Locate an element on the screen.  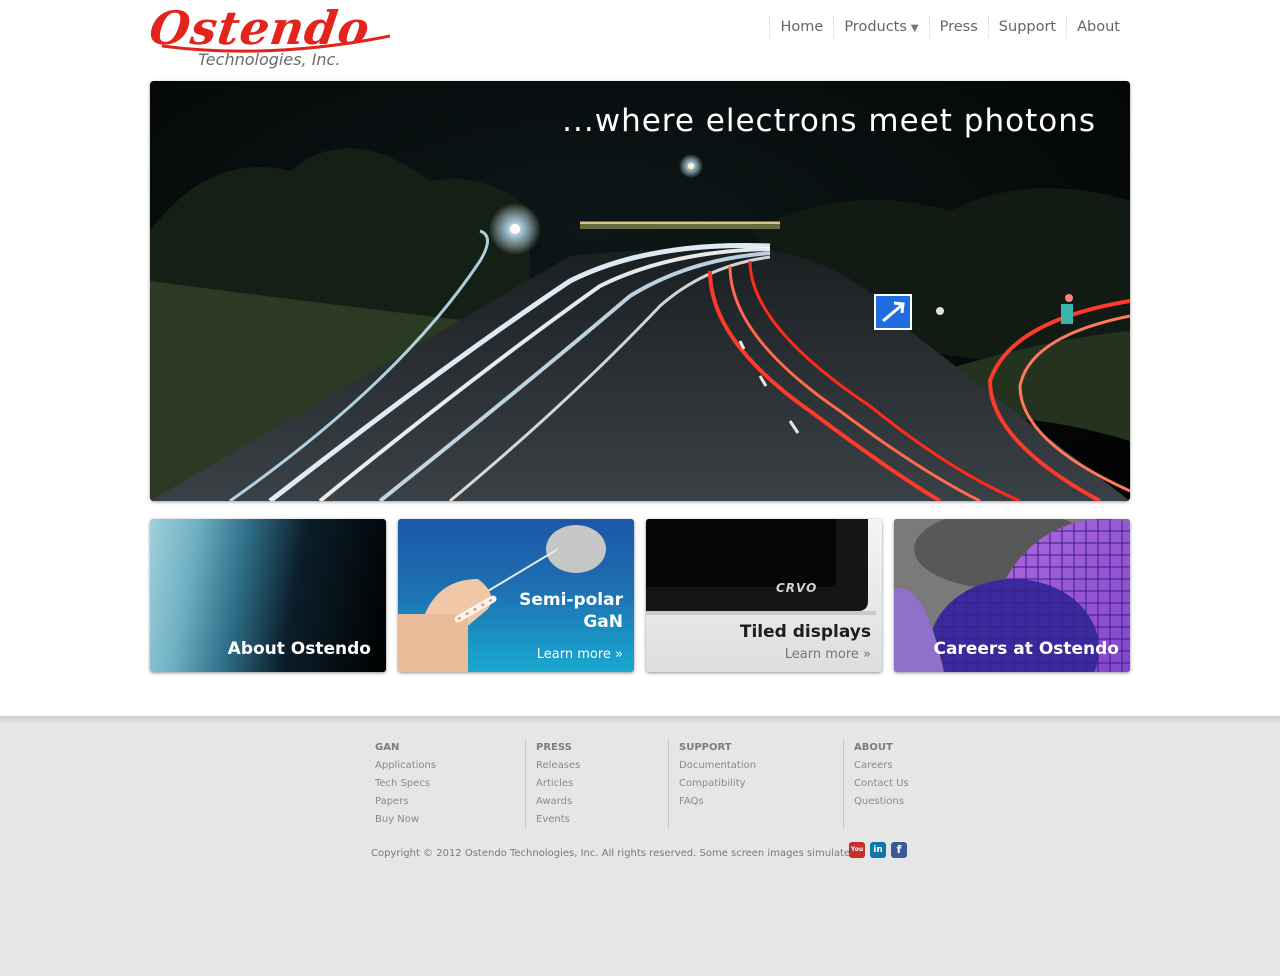
social-links: You in f is located at coordinates (878, 850).